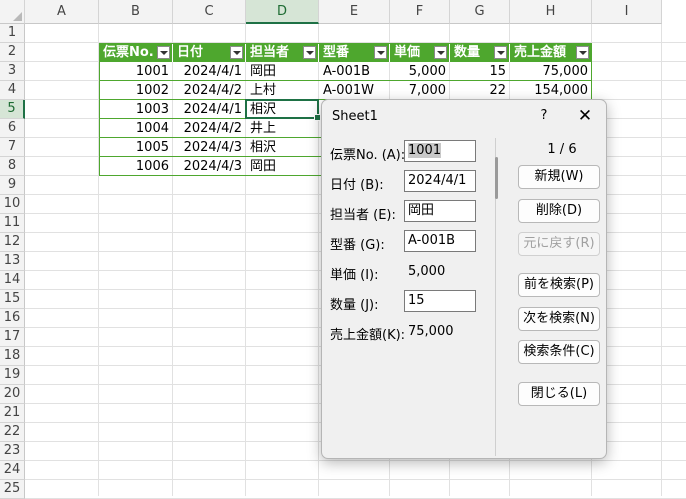  I want to click on table-cell: 7,000, so click(420, 90).